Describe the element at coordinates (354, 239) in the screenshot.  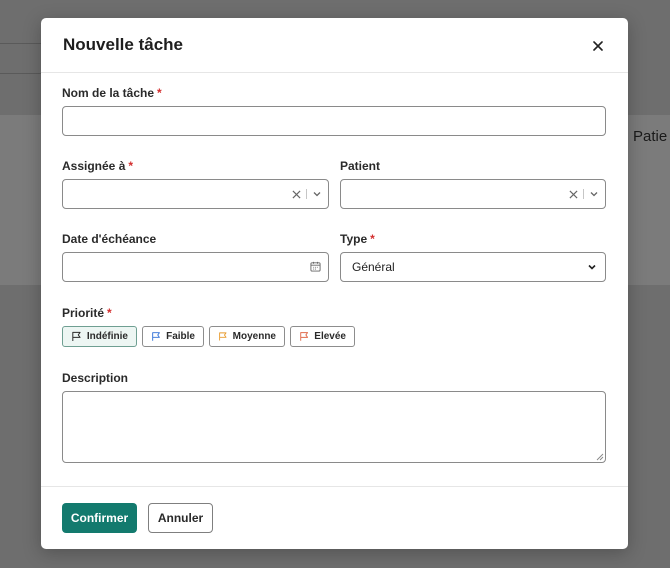
I see `type-label-text: Type` at that location.